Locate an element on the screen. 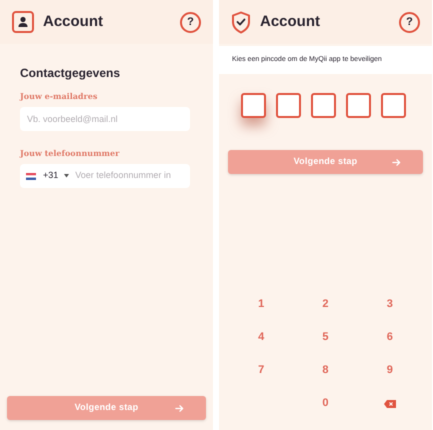 This screenshot has height=430, width=433. caret-down-icon is located at coordinates (67, 176).